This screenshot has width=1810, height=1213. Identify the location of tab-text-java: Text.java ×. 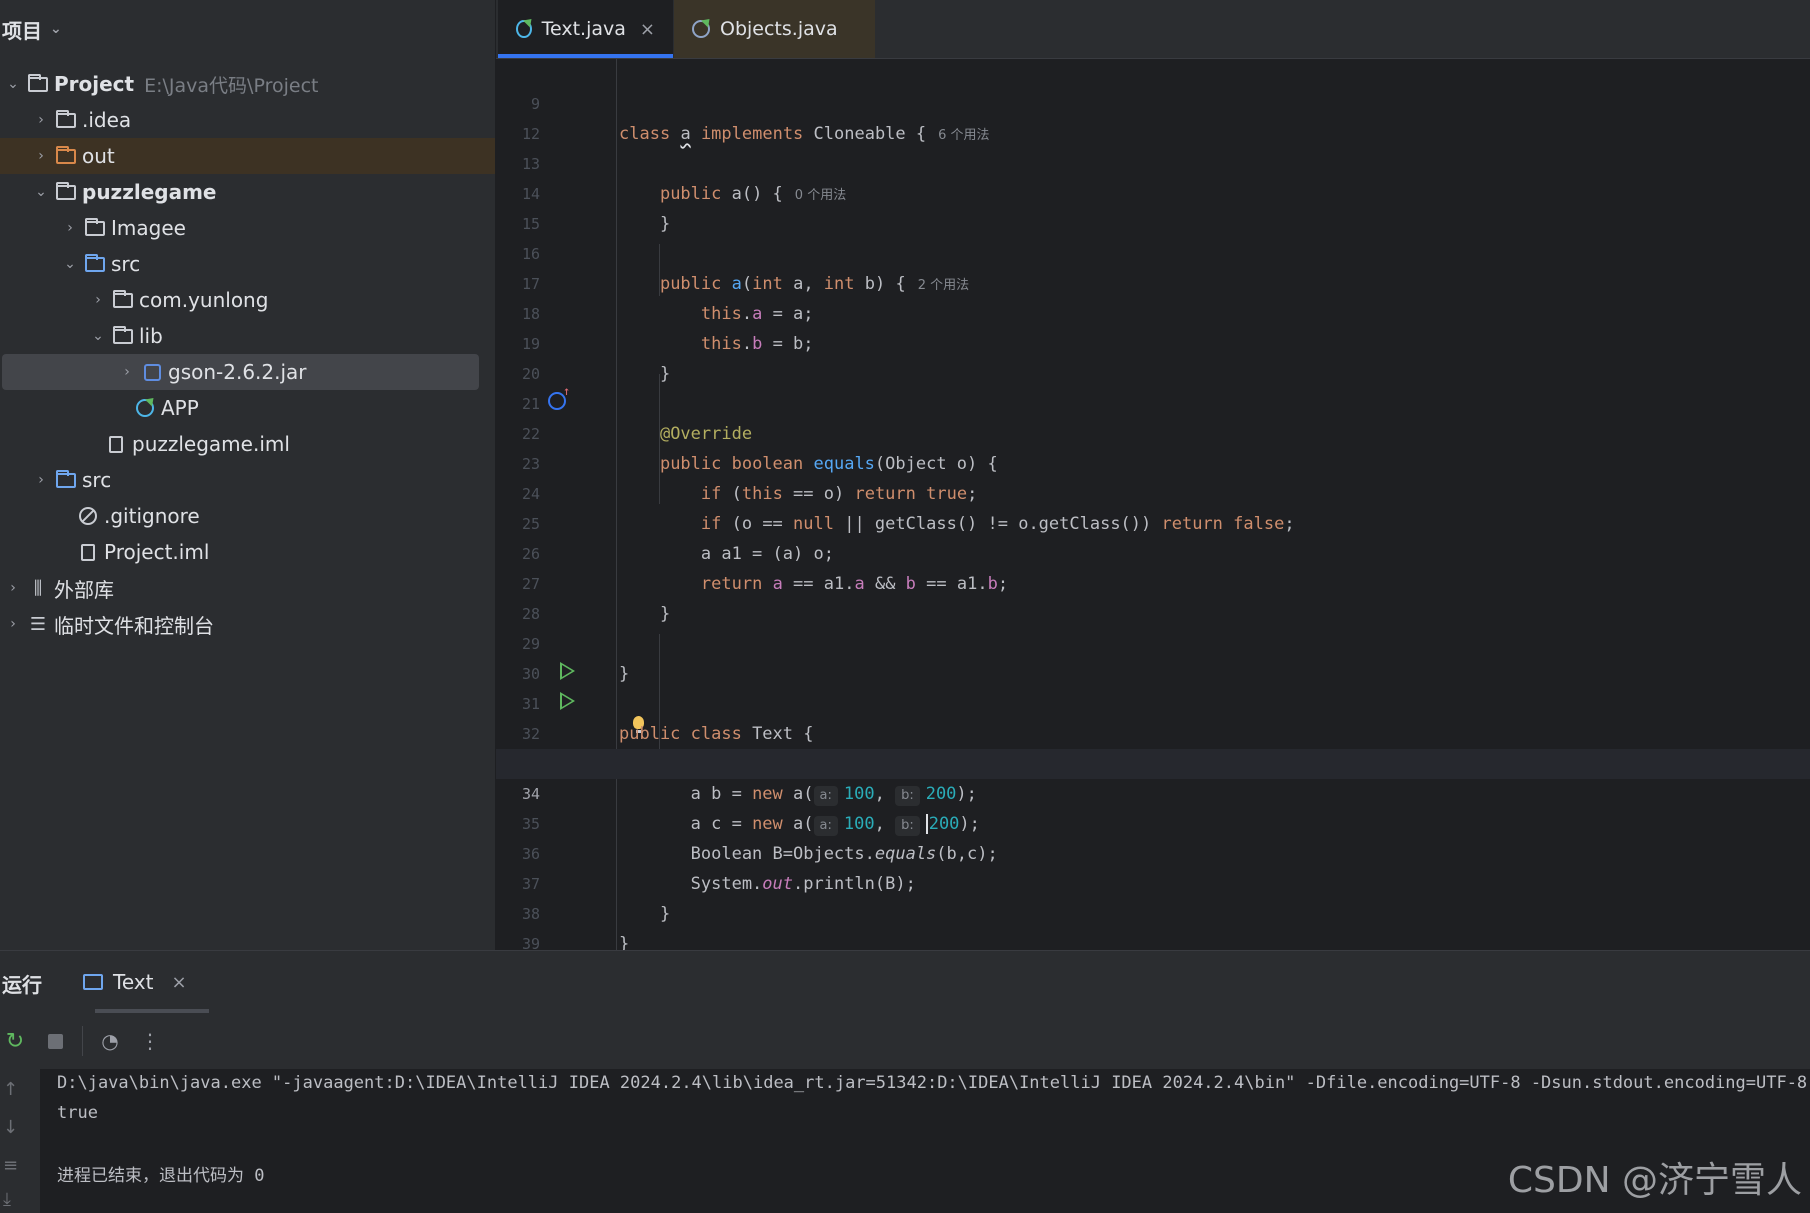
(585, 29).